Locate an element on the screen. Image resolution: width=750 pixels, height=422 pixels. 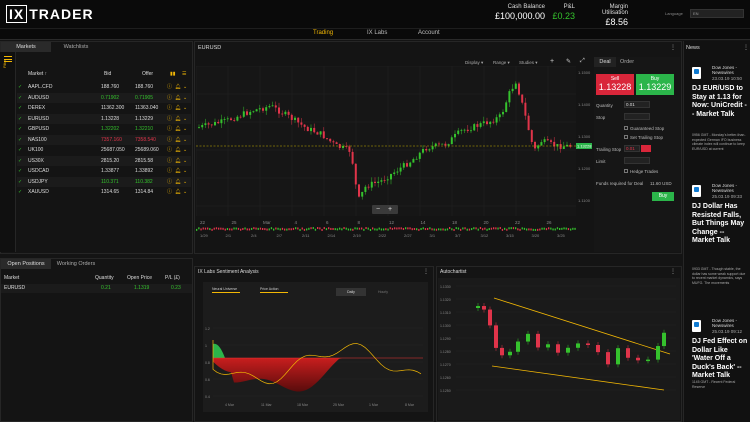
toggle-daily: Daily is located at coordinates (351, 292).